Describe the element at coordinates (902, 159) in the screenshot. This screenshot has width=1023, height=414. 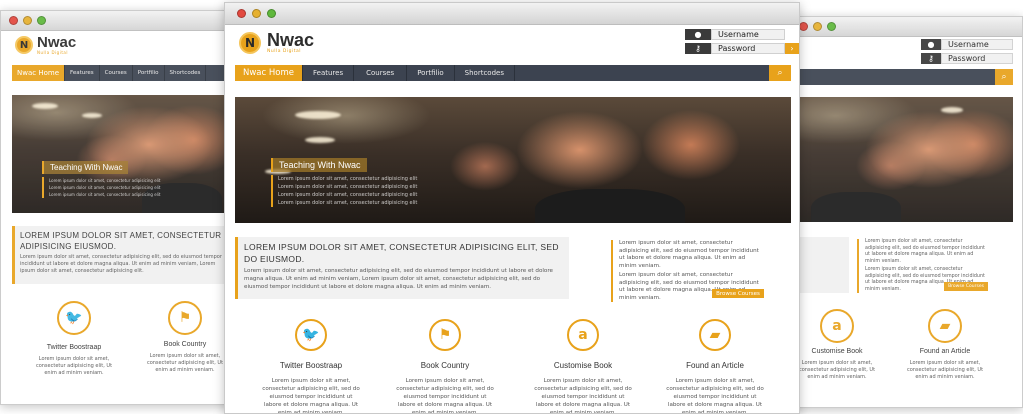
I see `hero-banner` at that location.